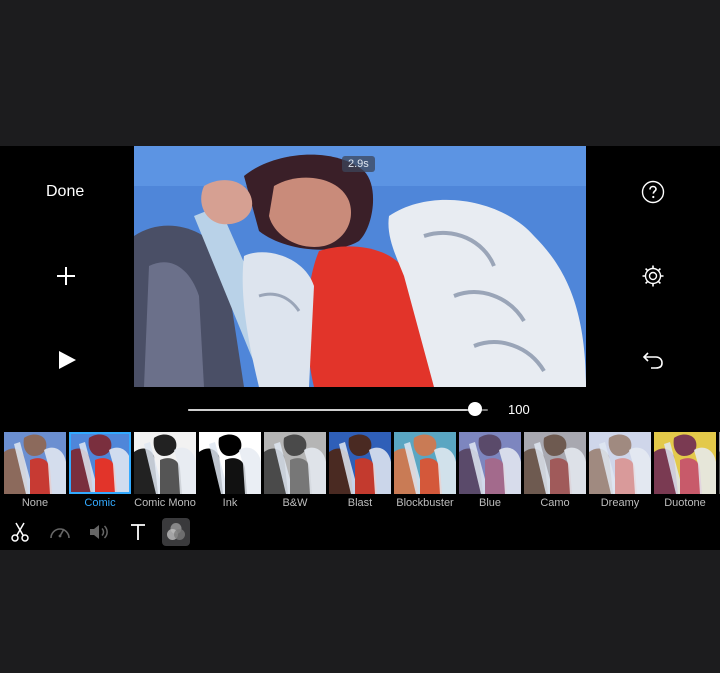 This screenshot has width=720, height=673. What do you see at coordinates (358, 164) in the screenshot?
I see `duration-badge: 2.9s` at bounding box center [358, 164].